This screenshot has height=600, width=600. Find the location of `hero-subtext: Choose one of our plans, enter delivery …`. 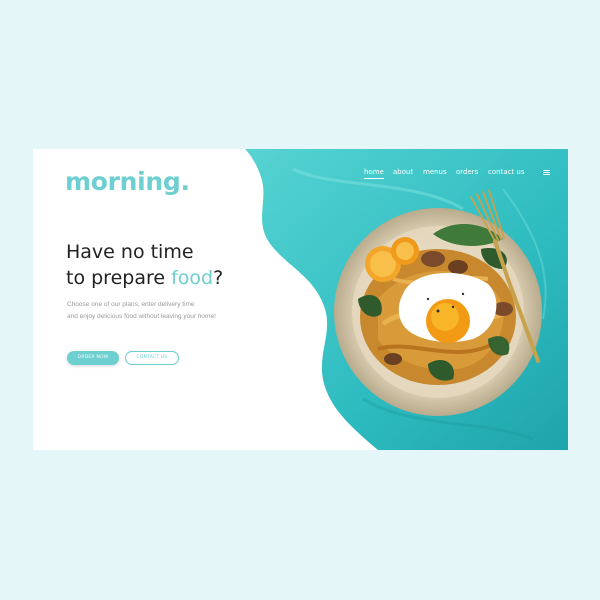

hero-subtext: Choose one of our plans, enter delivery … is located at coordinates (167, 311).